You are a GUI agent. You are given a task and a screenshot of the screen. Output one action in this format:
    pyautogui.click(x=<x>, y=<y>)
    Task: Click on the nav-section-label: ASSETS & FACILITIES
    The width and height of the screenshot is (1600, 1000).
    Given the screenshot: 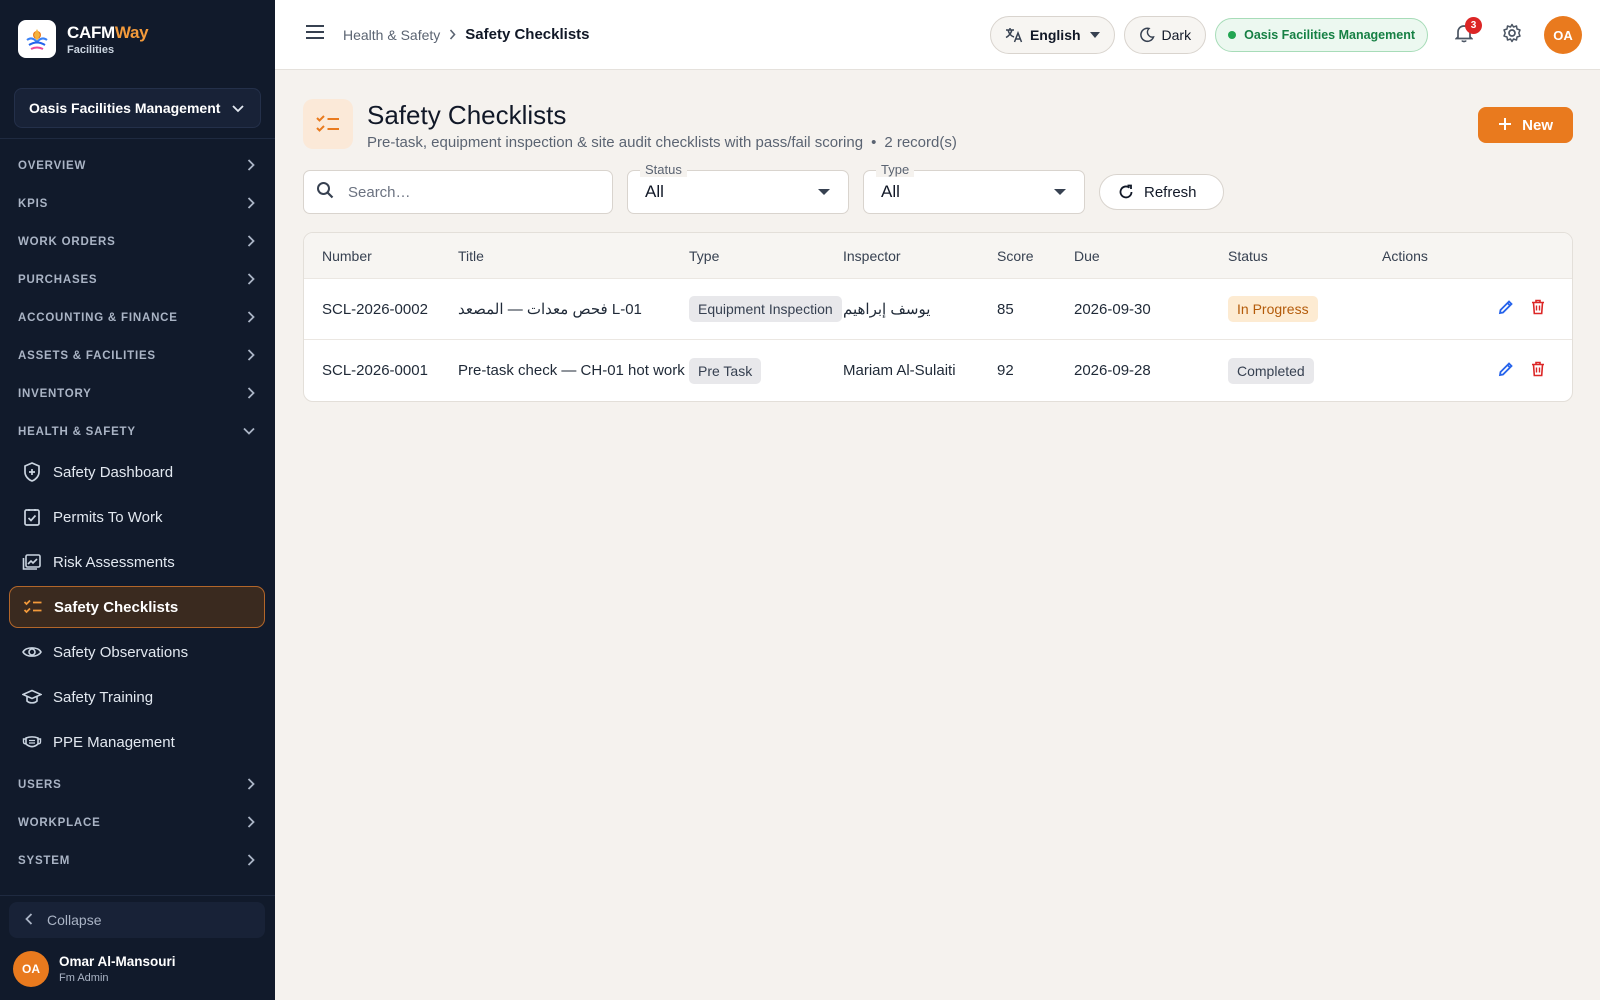 What is the action you would take?
    pyautogui.click(x=87, y=356)
    